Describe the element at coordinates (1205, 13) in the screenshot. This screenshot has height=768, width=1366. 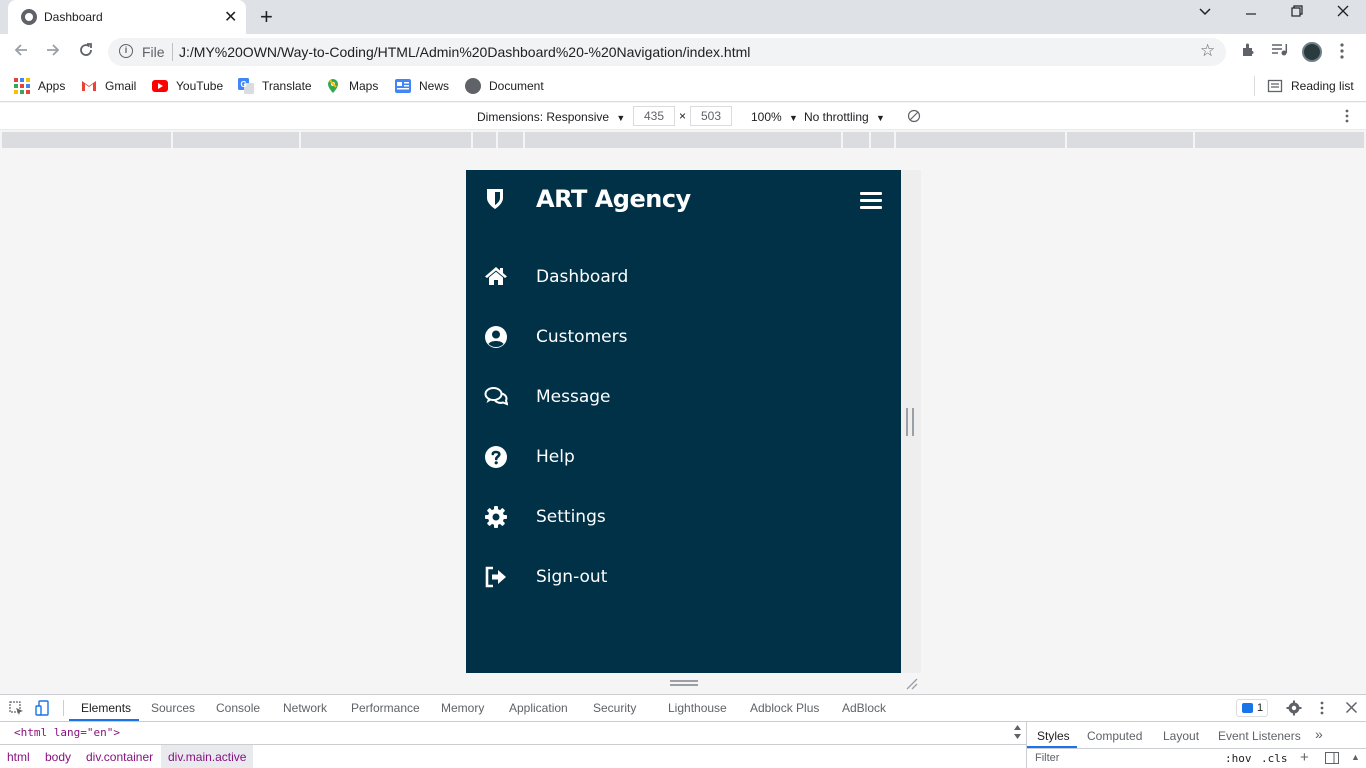
I see `tab-search-icon` at that location.